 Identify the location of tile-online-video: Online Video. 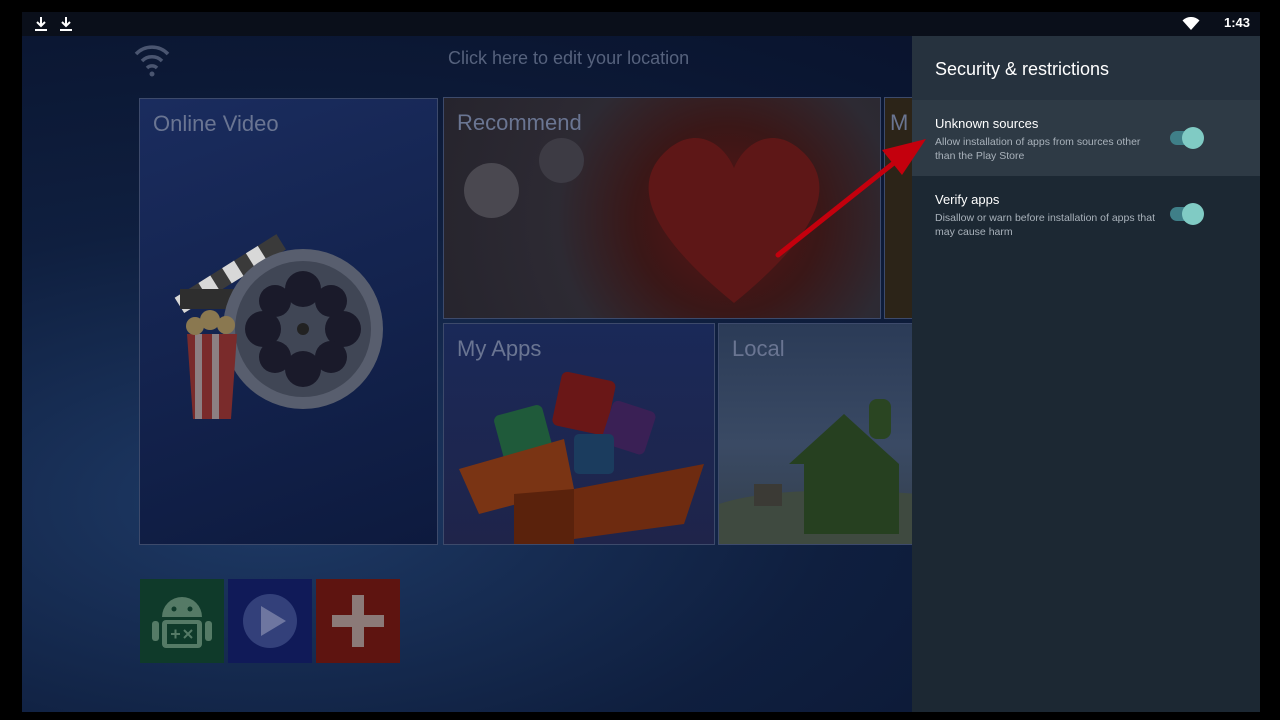
(288, 321).